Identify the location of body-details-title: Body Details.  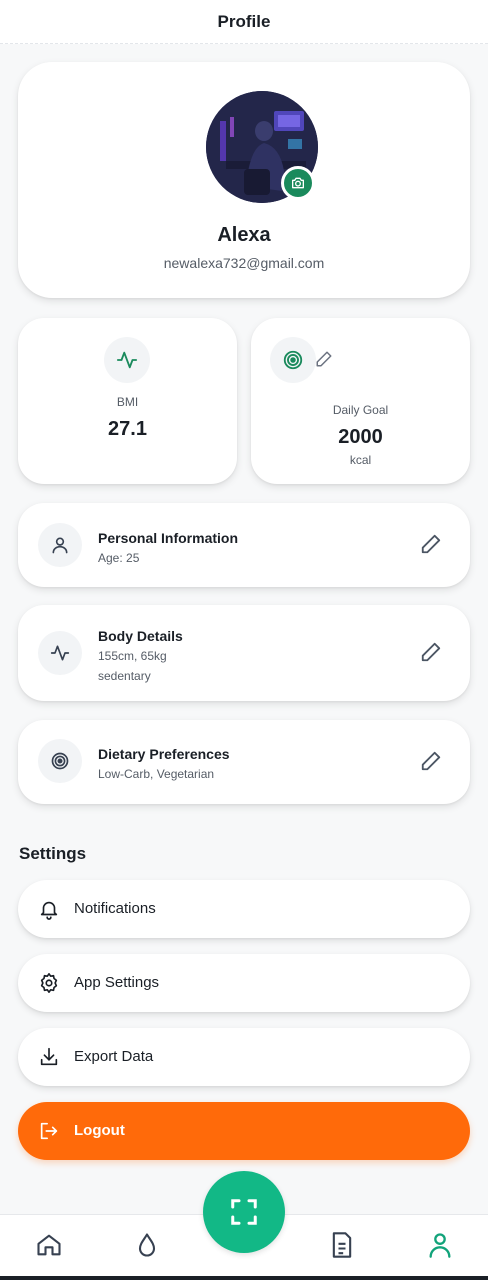
(140, 636).